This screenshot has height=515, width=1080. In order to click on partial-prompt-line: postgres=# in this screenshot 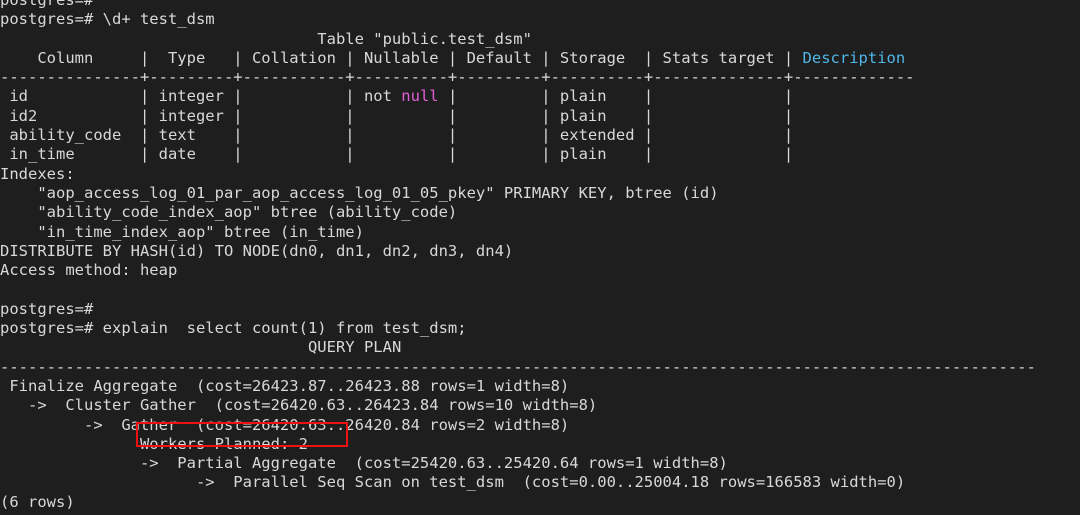, I will do `click(47, 4)`.